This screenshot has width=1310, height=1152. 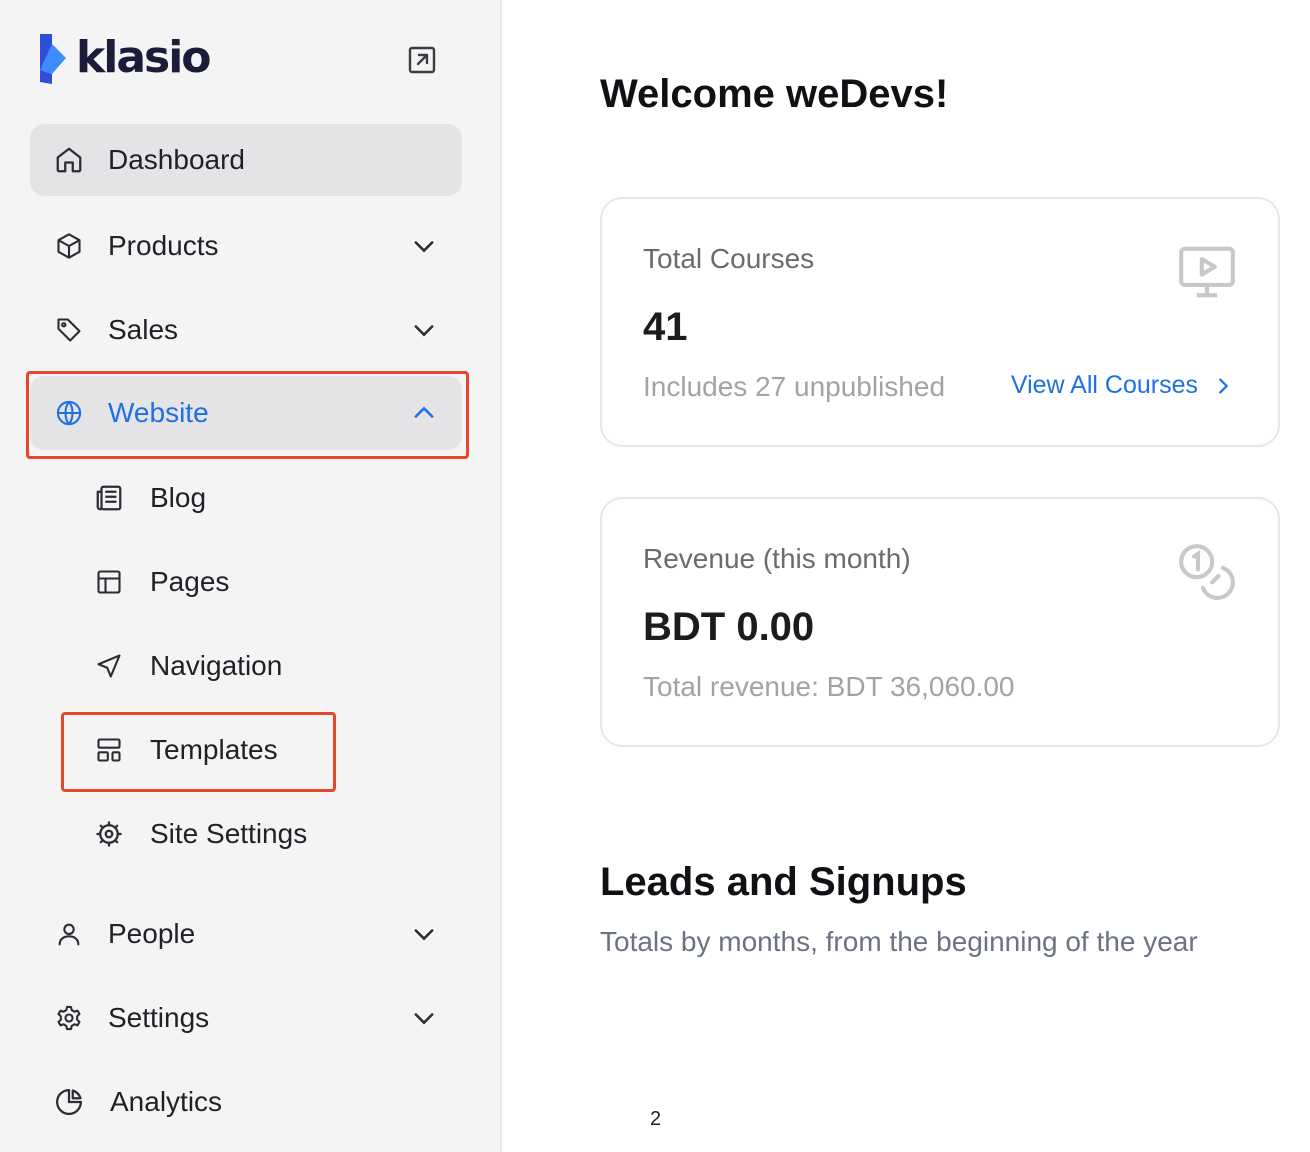 What do you see at coordinates (69, 1102) in the screenshot?
I see `pie-chart-icon` at bounding box center [69, 1102].